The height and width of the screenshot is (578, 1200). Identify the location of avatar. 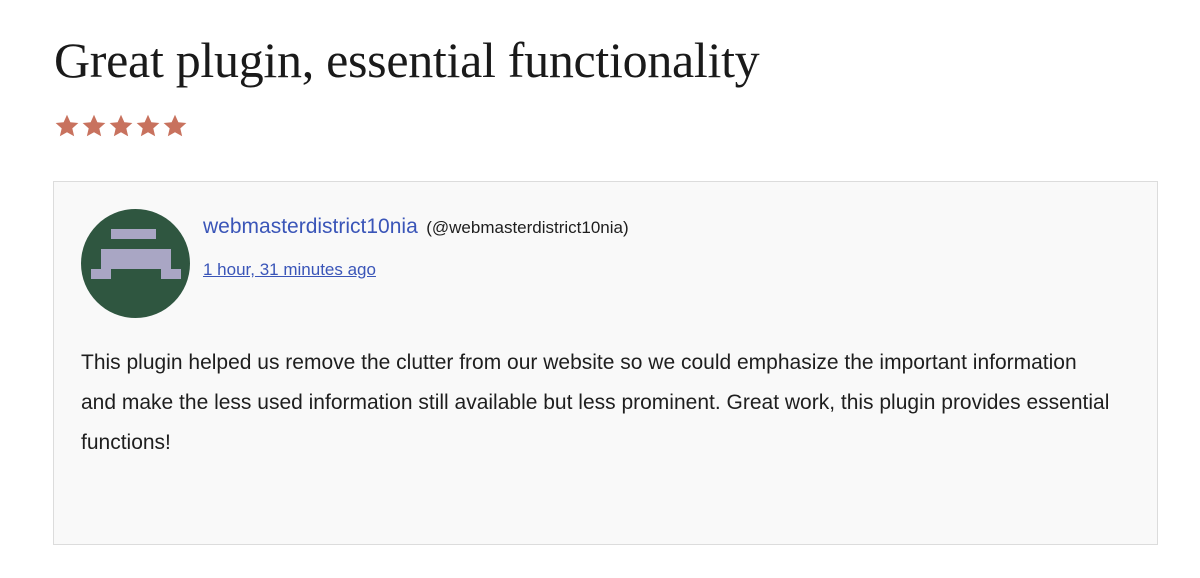
(135, 263).